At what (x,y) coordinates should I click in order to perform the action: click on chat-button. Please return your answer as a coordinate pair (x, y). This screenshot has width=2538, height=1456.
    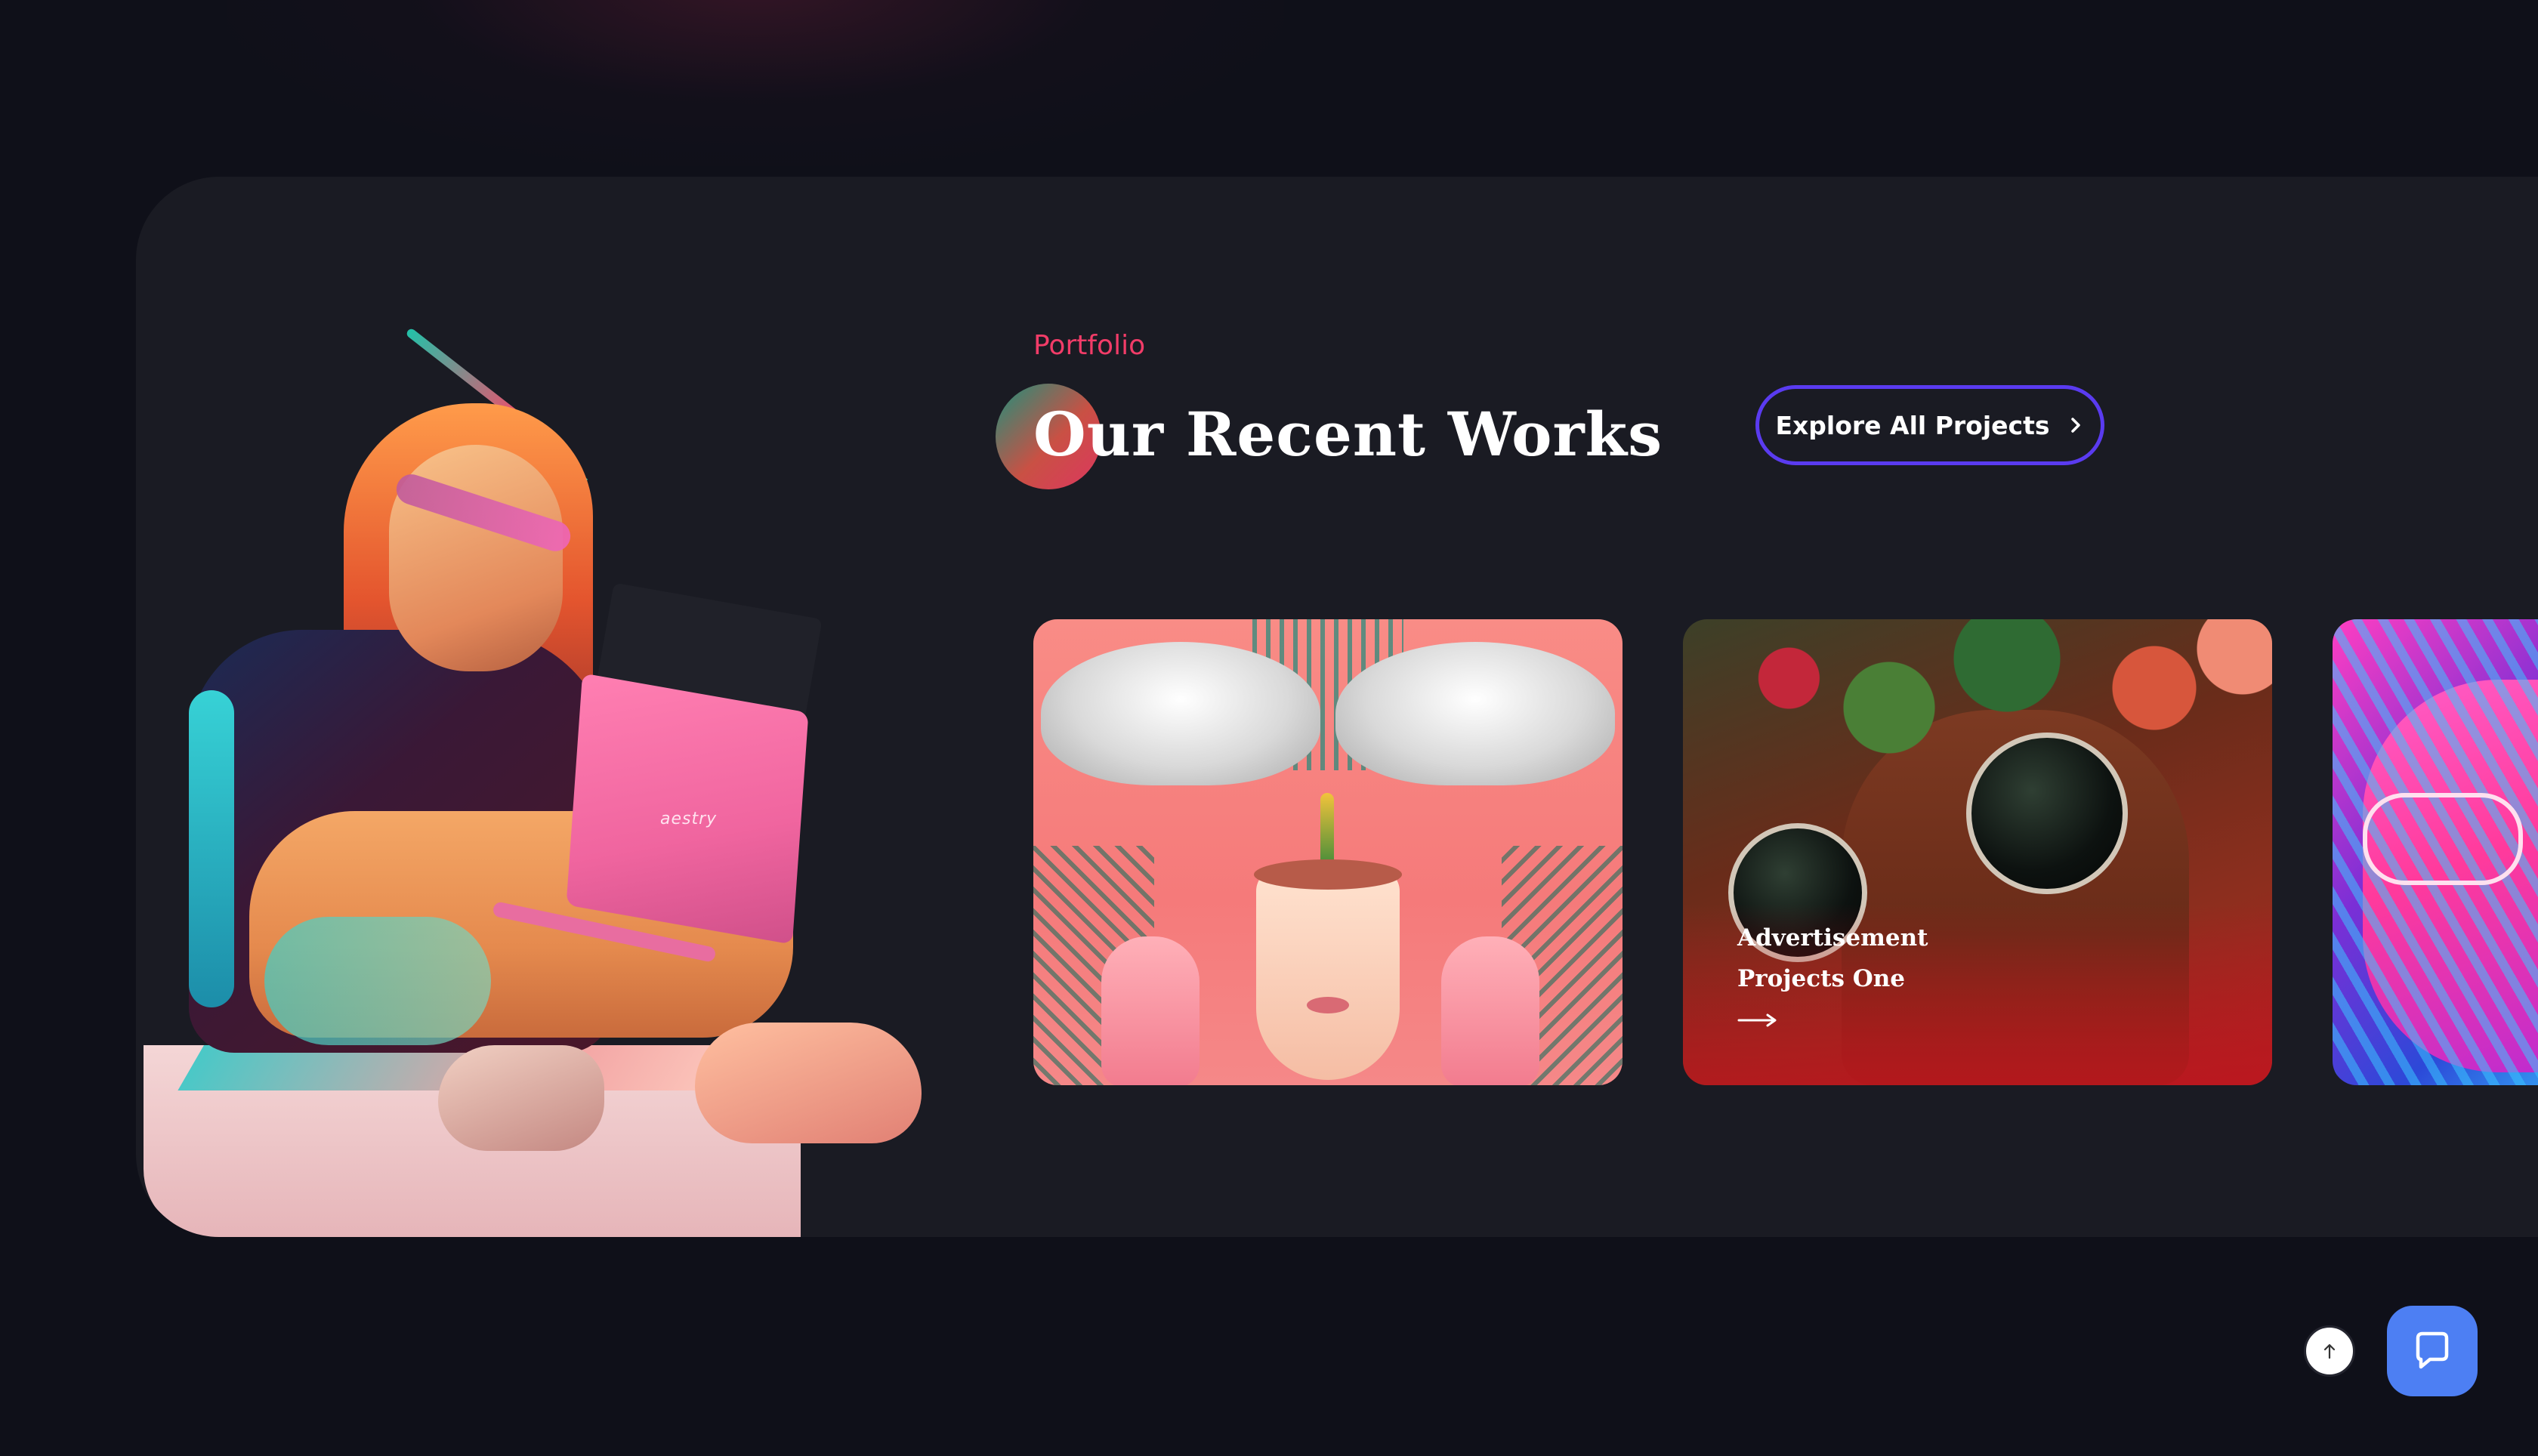
    Looking at the image, I should click on (2432, 1351).